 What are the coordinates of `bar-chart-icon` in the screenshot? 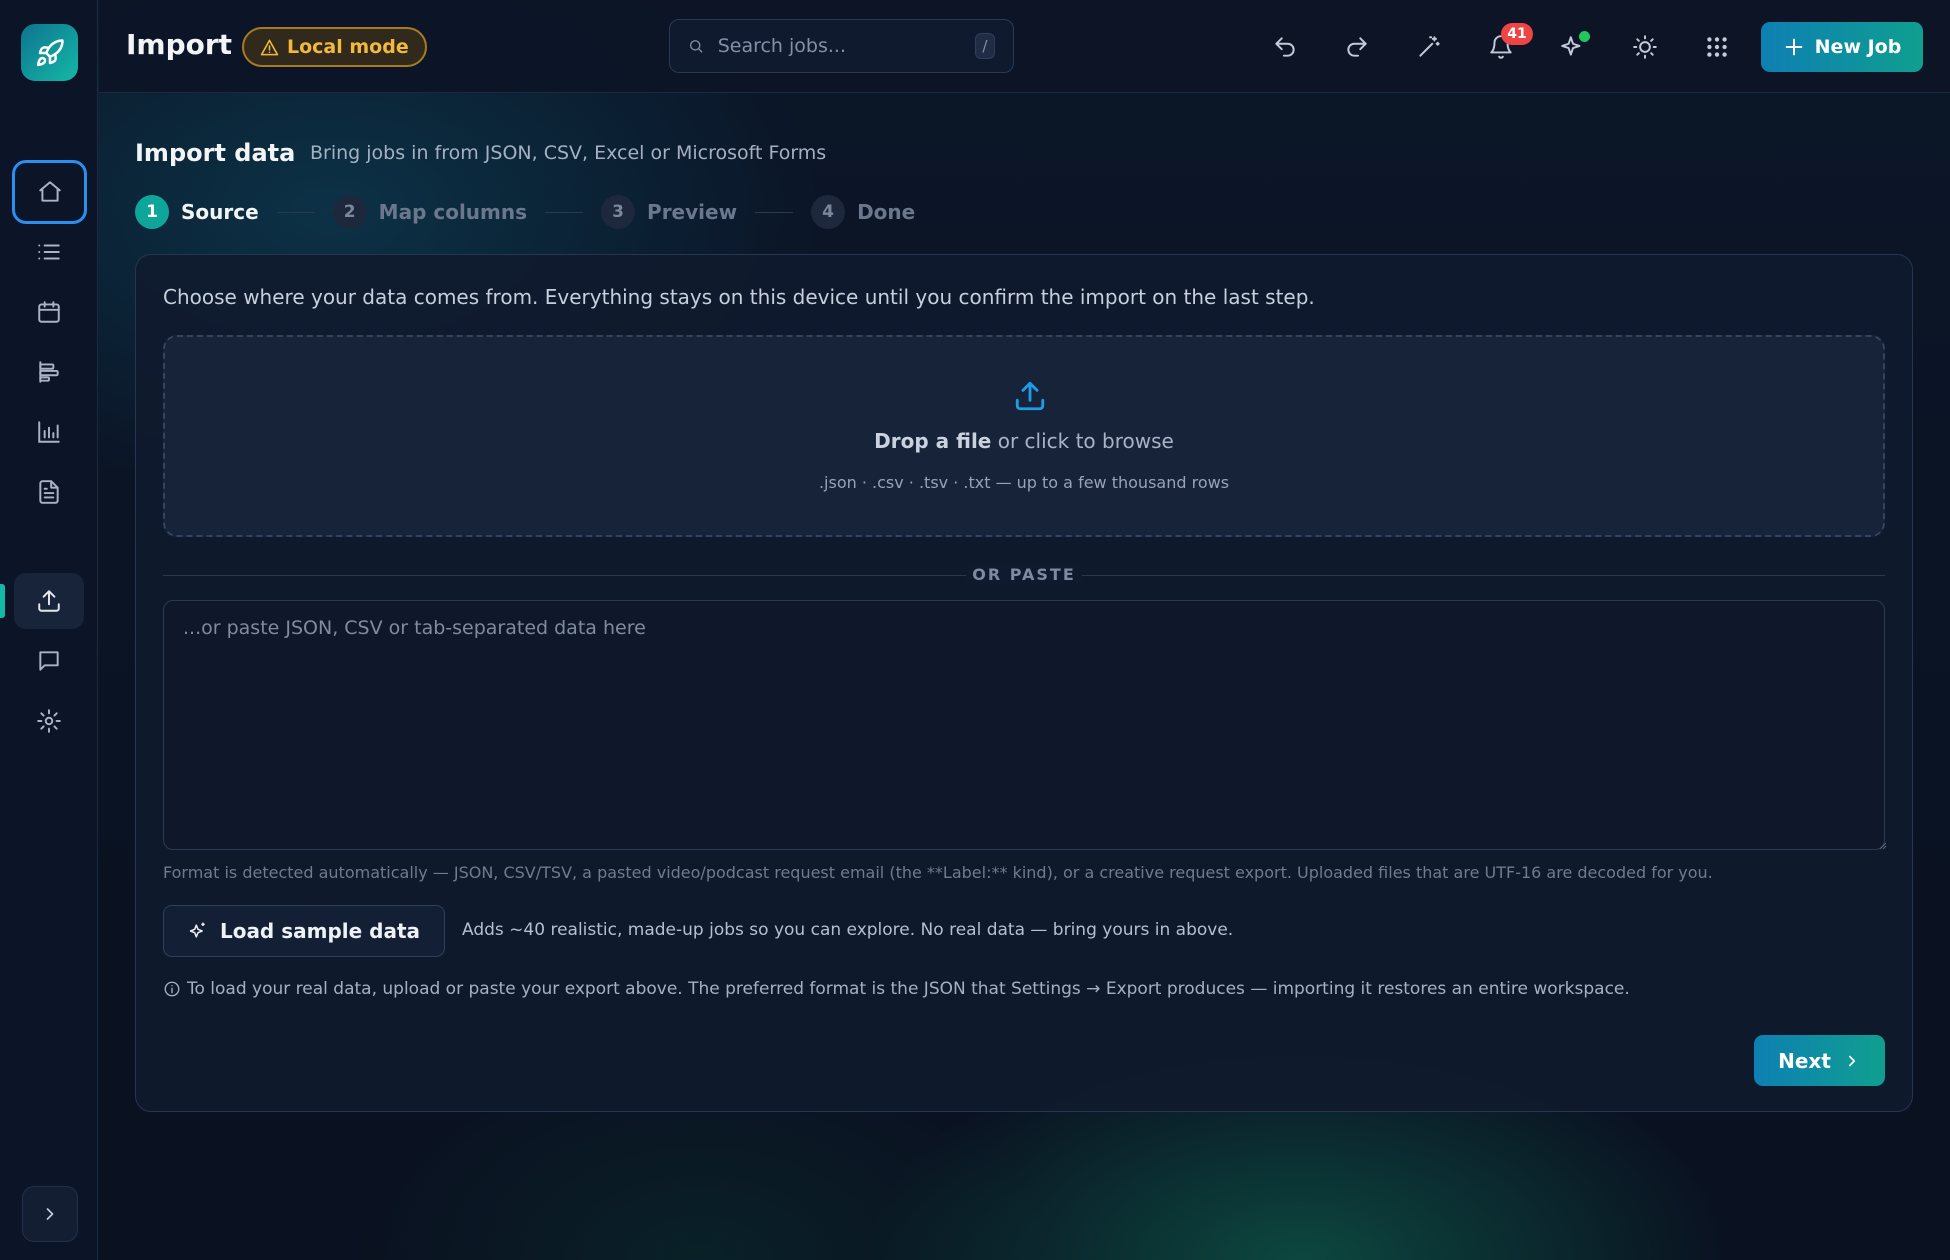 It's located at (49, 432).